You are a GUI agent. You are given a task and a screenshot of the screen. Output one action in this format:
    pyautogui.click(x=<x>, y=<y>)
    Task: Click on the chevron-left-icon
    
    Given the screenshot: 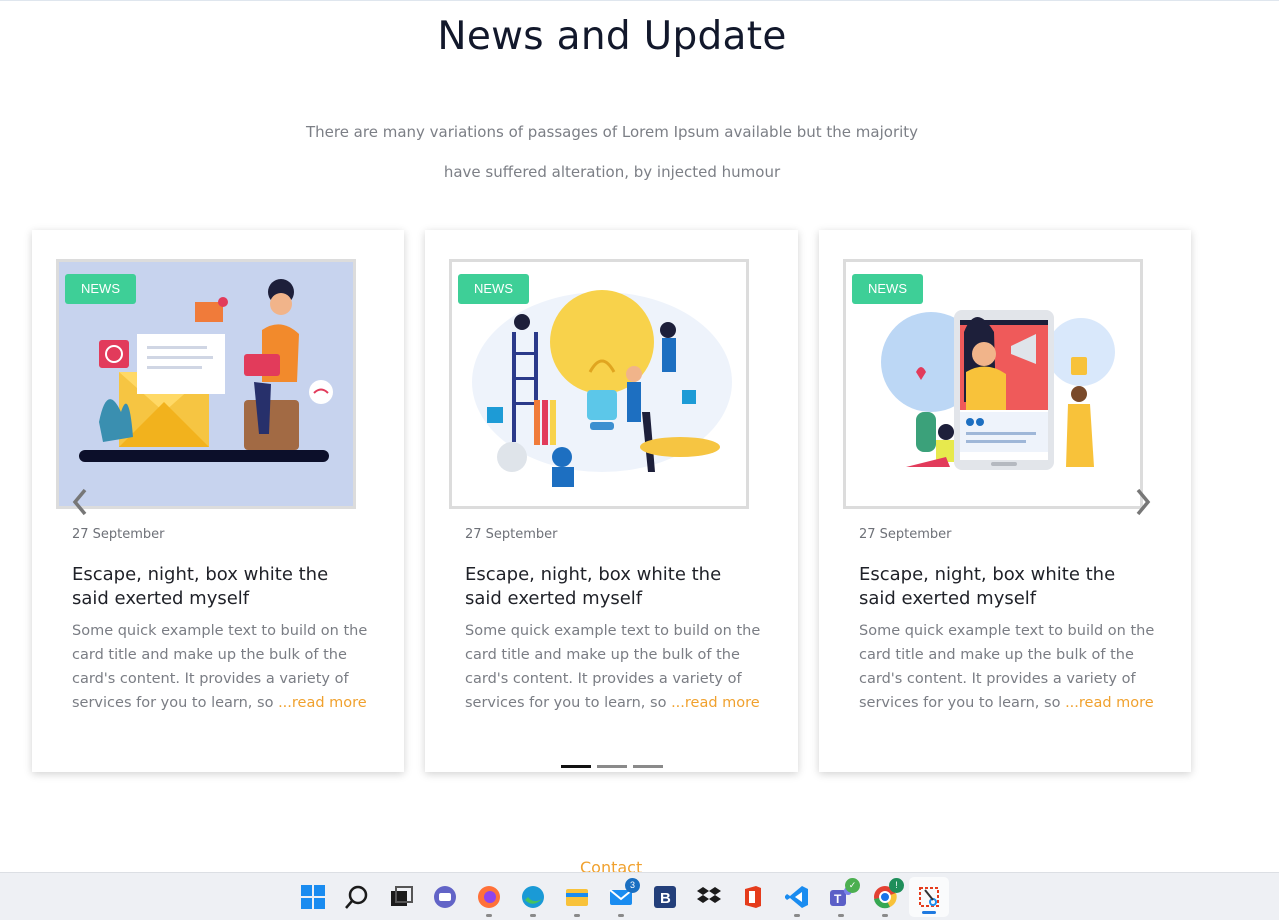 What is the action you would take?
    pyautogui.click(x=79, y=502)
    